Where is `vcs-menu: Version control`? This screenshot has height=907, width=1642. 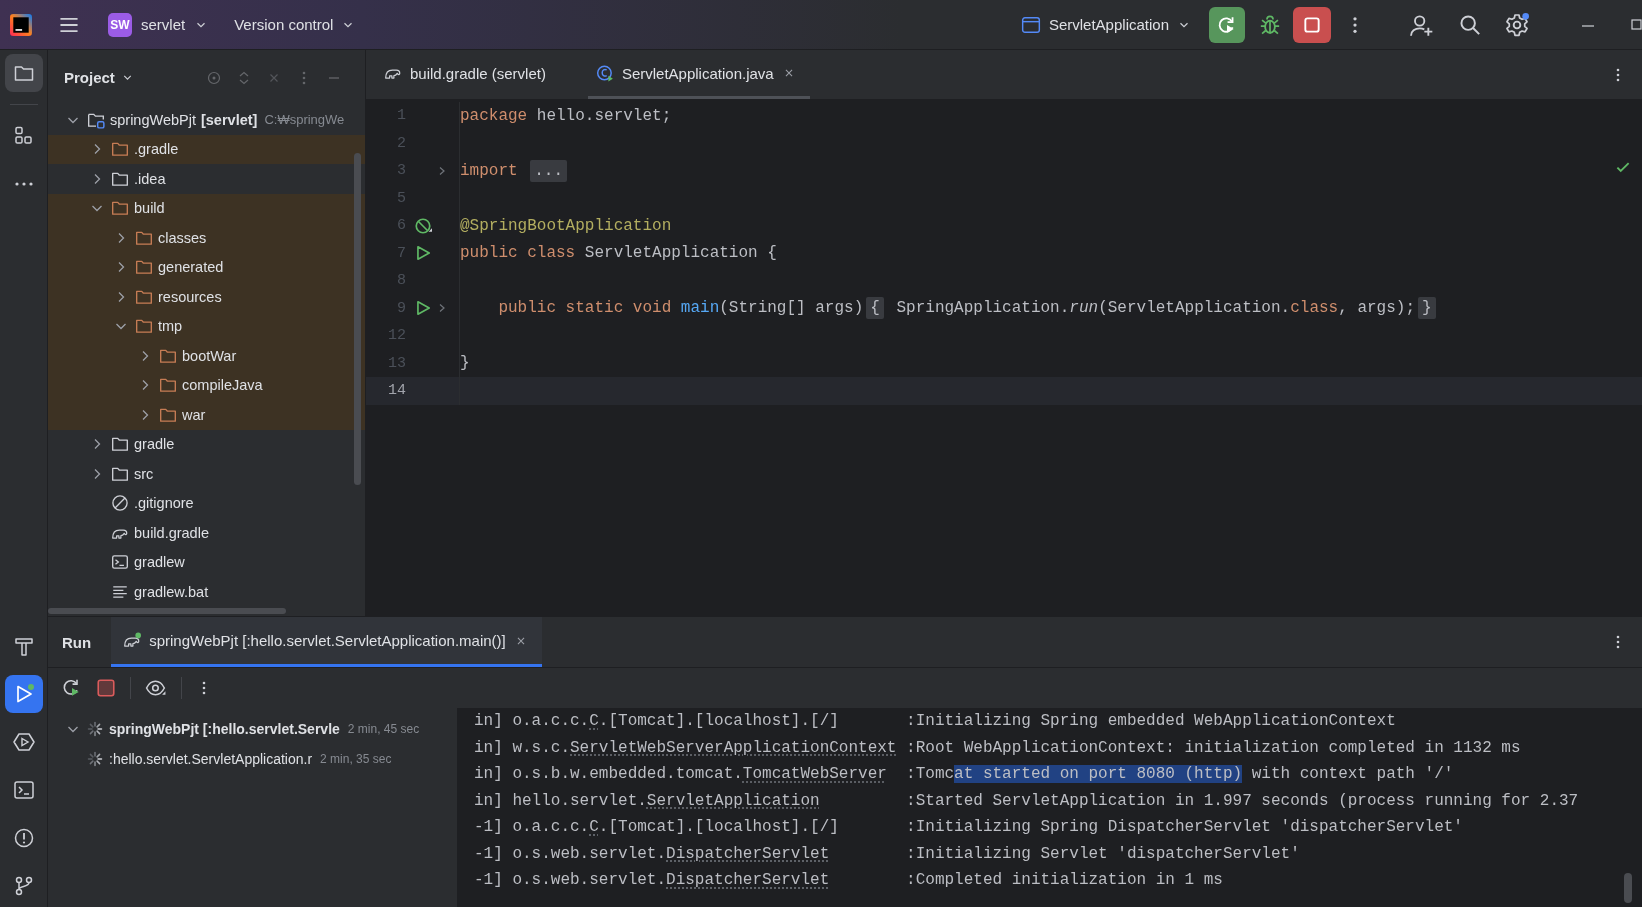
vcs-menu: Version control is located at coordinates (295, 24).